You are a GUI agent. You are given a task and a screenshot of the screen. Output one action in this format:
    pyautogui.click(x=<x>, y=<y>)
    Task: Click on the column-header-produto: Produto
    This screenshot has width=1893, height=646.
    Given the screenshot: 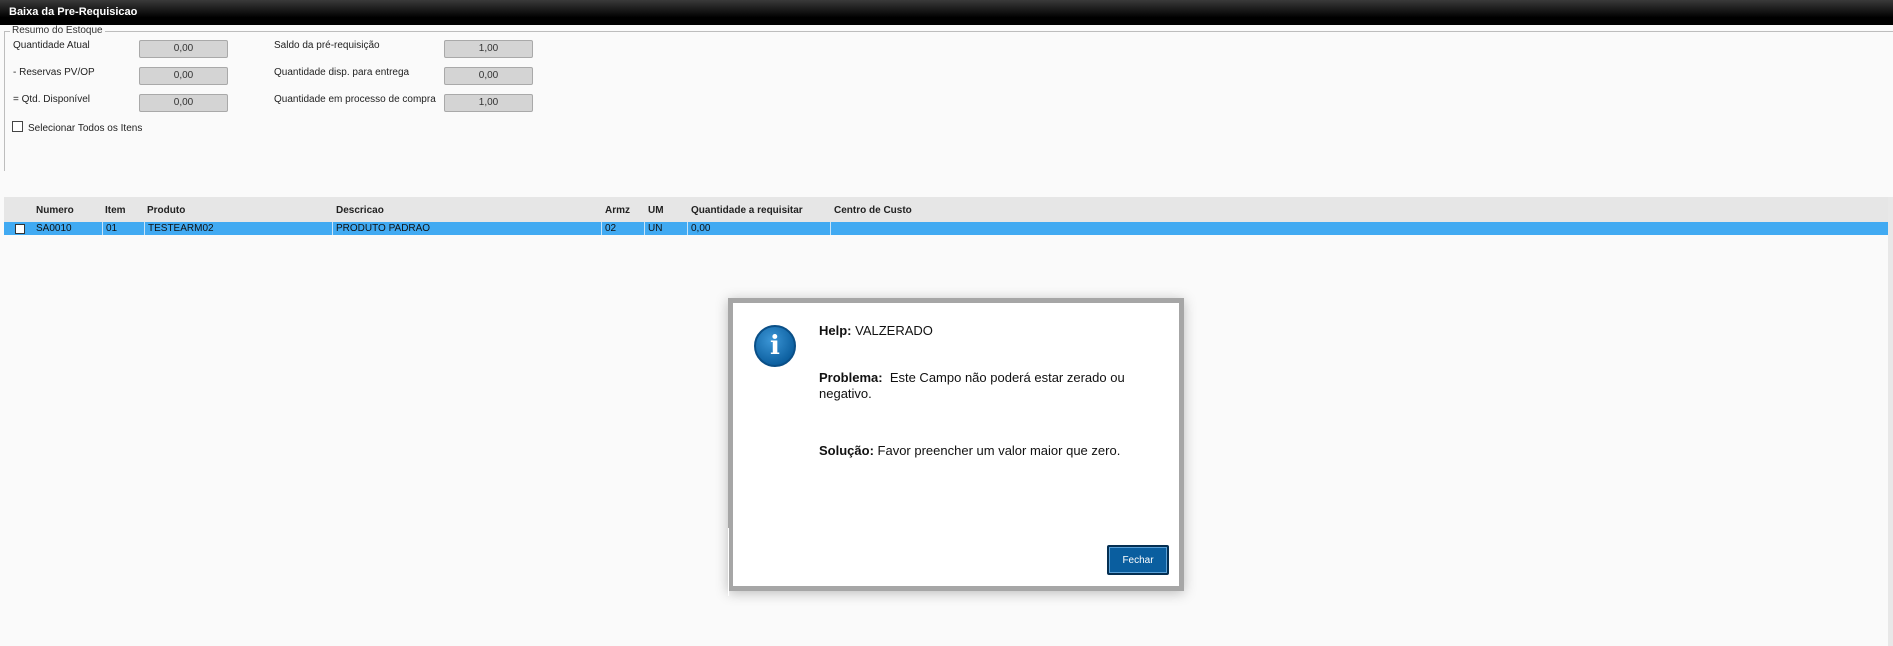 What is the action you would take?
    pyautogui.click(x=166, y=210)
    